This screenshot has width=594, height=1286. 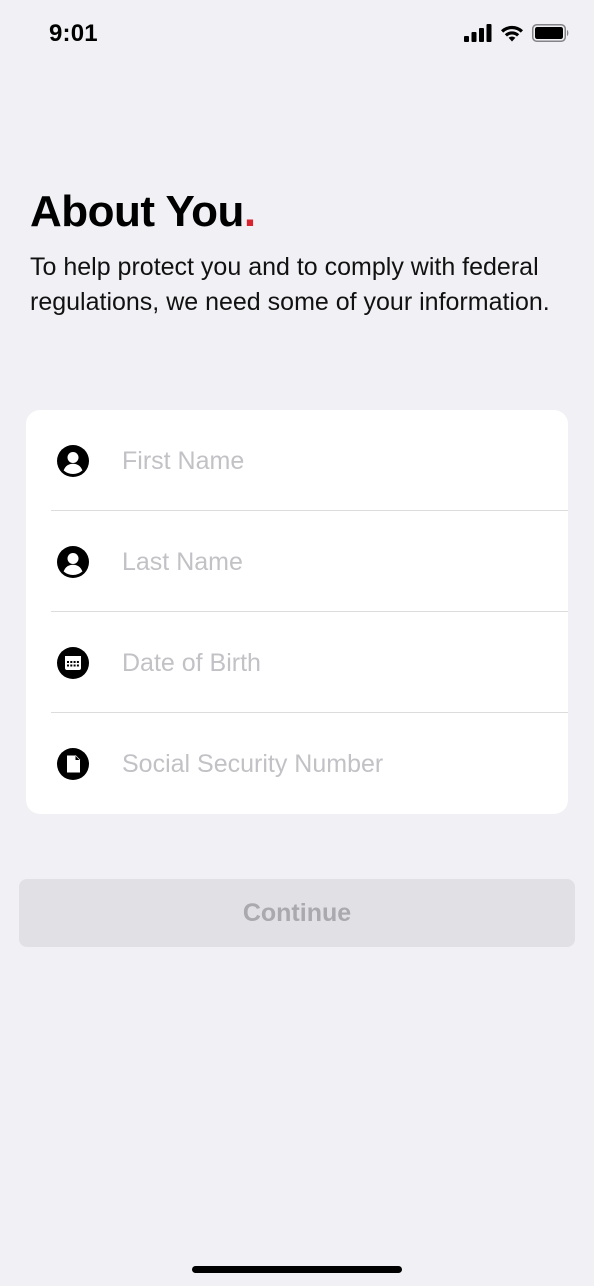 What do you see at coordinates (551, 33) in the screenshot?
I see `battery-icon` at bounding box center [551, 33].